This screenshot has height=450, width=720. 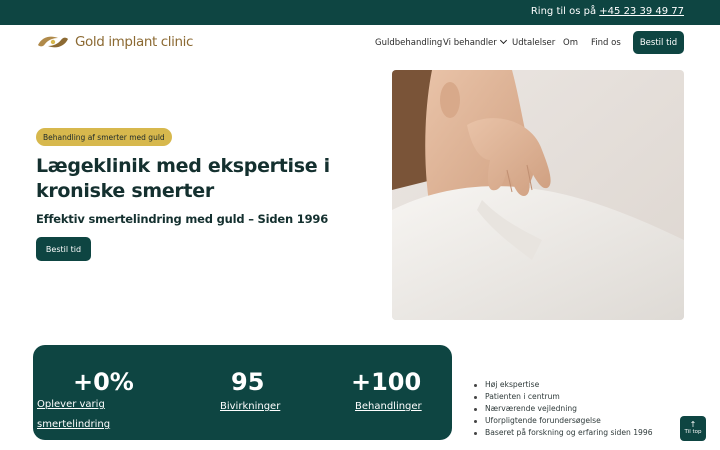 What do you see at coordinates (63, 249) in the screenshot?
I see `book-appointment-hero-button: Bestil tid` at bounding box center [63, 249].